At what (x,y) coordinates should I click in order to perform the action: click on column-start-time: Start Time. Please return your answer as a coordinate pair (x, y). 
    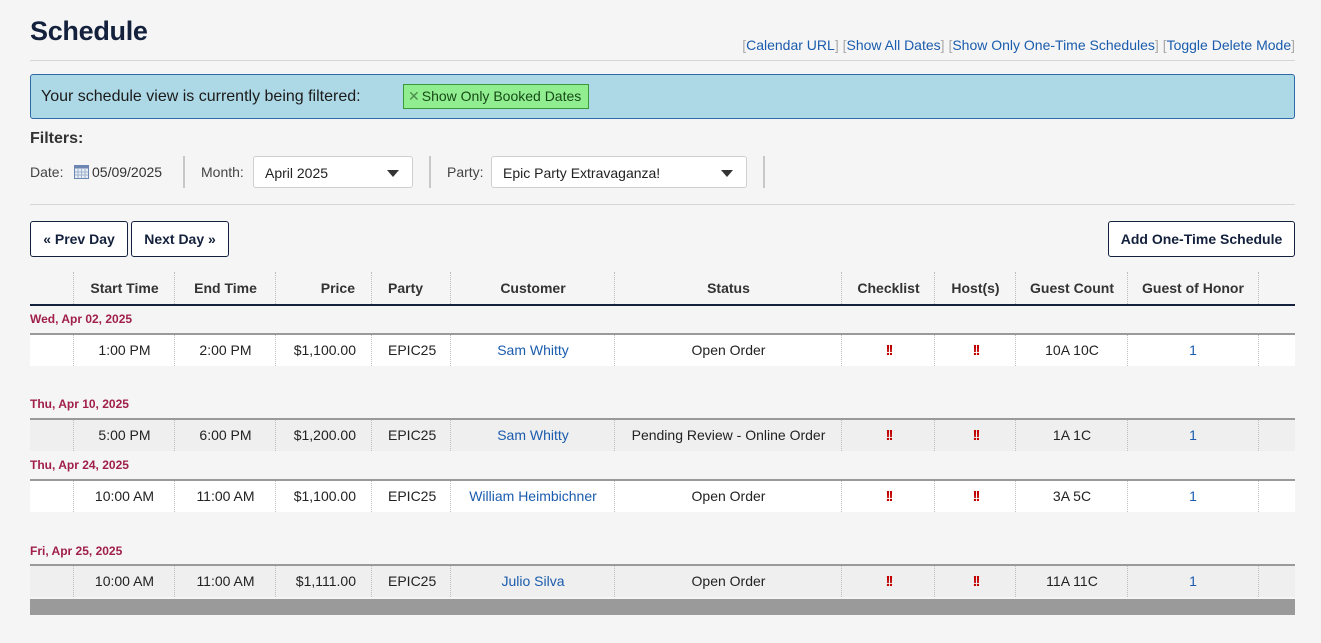
    Looking at the image, I should click on (124, 288).